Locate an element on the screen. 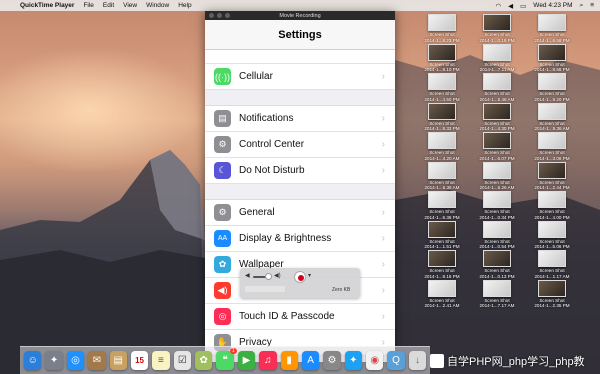 This screenshot has height=374, width=600. notification-center-icon: ≡ is located at coordinates (592, 5).